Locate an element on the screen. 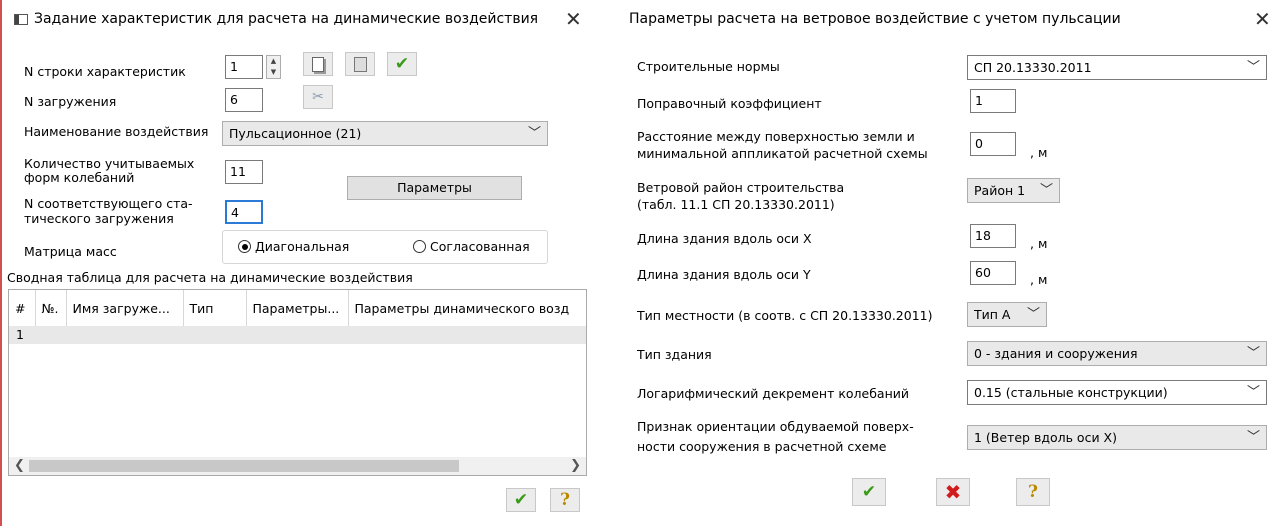 The image size is (1287, 526). orient-value: 1 (Ветер вдоль оси X) is located at coordinates (1045, 437).